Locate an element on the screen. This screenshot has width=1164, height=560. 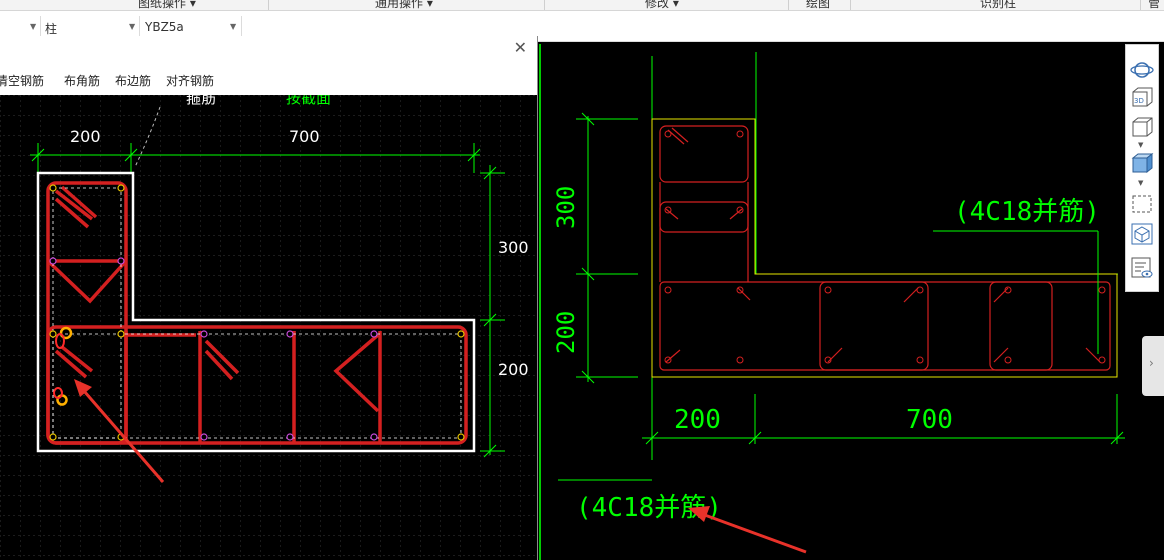
properties-eye-icon is located at coordinates (1142, 268).